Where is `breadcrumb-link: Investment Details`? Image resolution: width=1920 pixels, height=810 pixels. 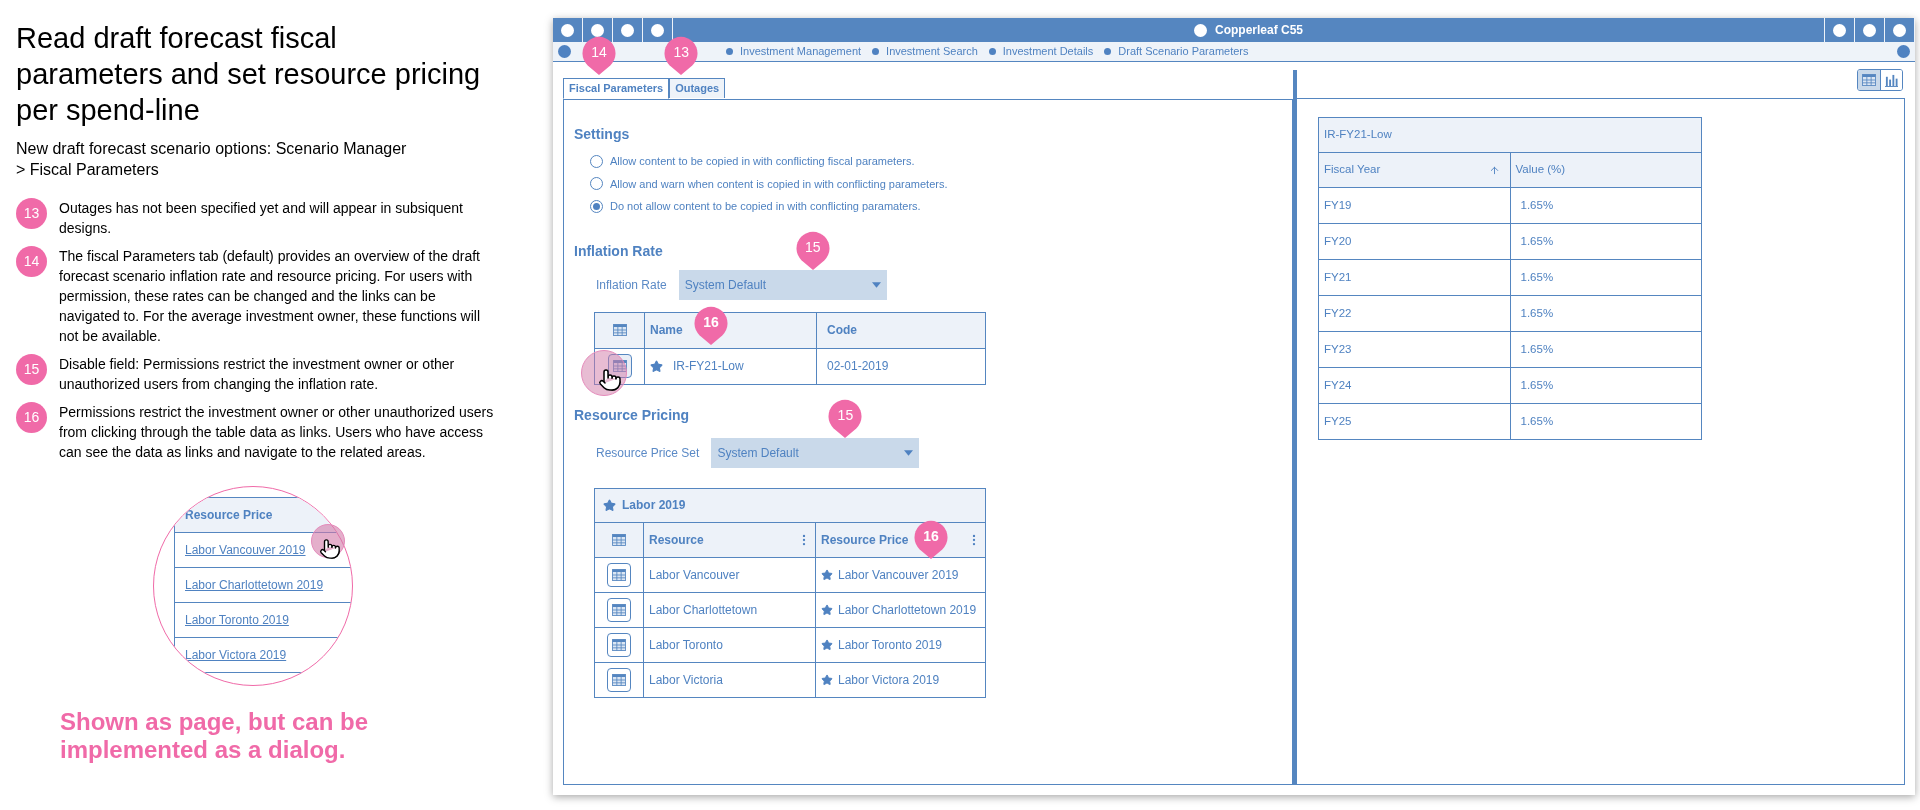
breadcrumb-link: Investment Details is located at coordinates (1048, 51).